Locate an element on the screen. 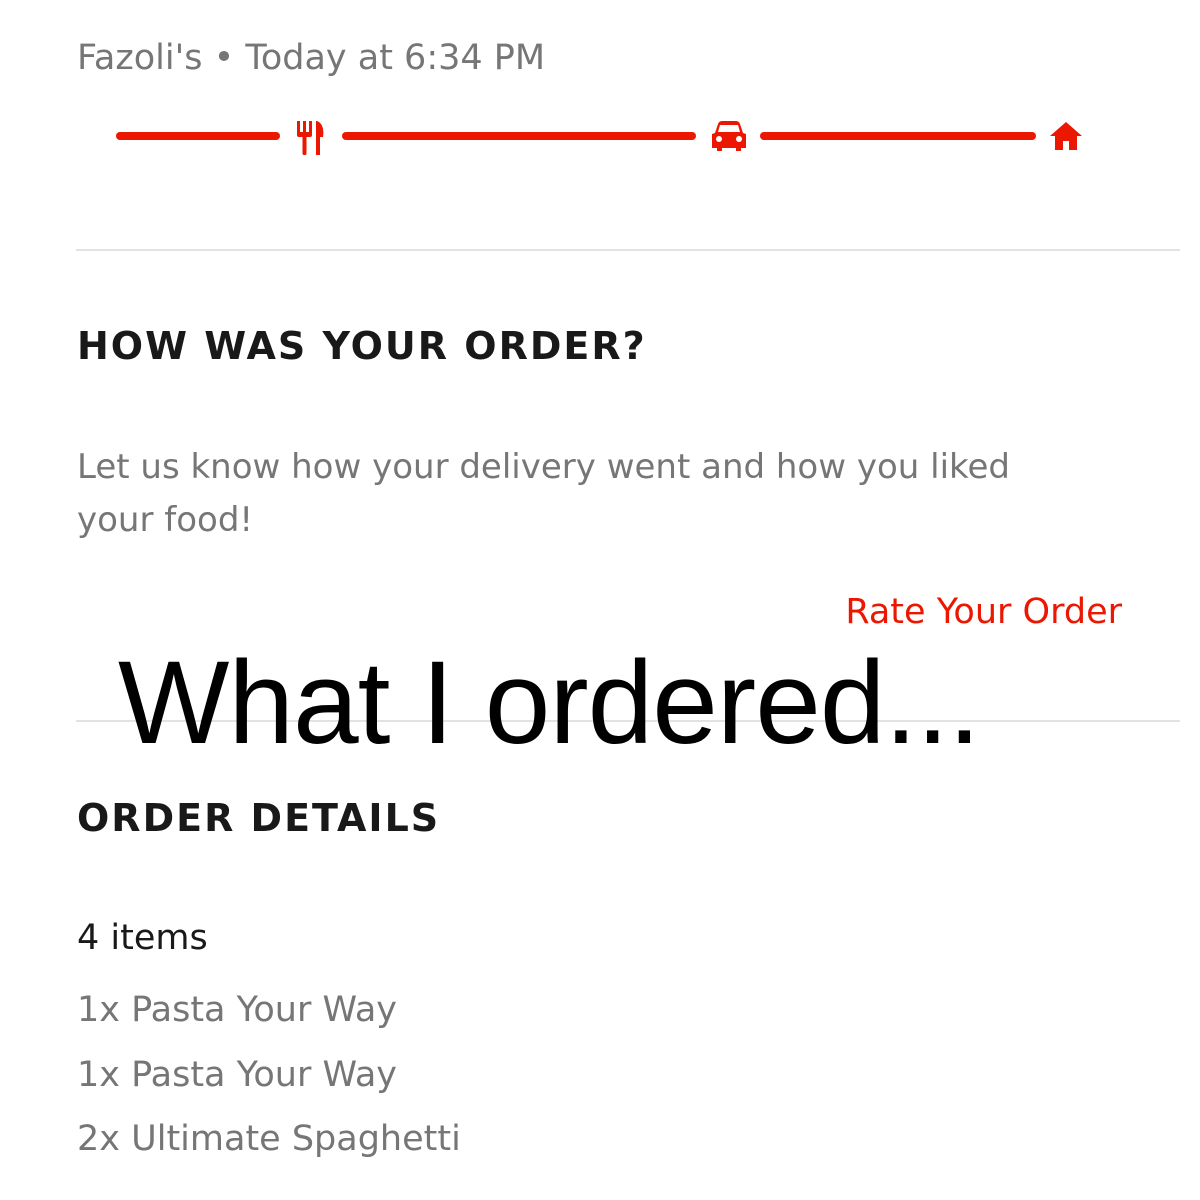 This screenshot has height=1200, width=1200. rating-heading: HOW WAS YOUR ORDER? is located at coordinates (362, 346).